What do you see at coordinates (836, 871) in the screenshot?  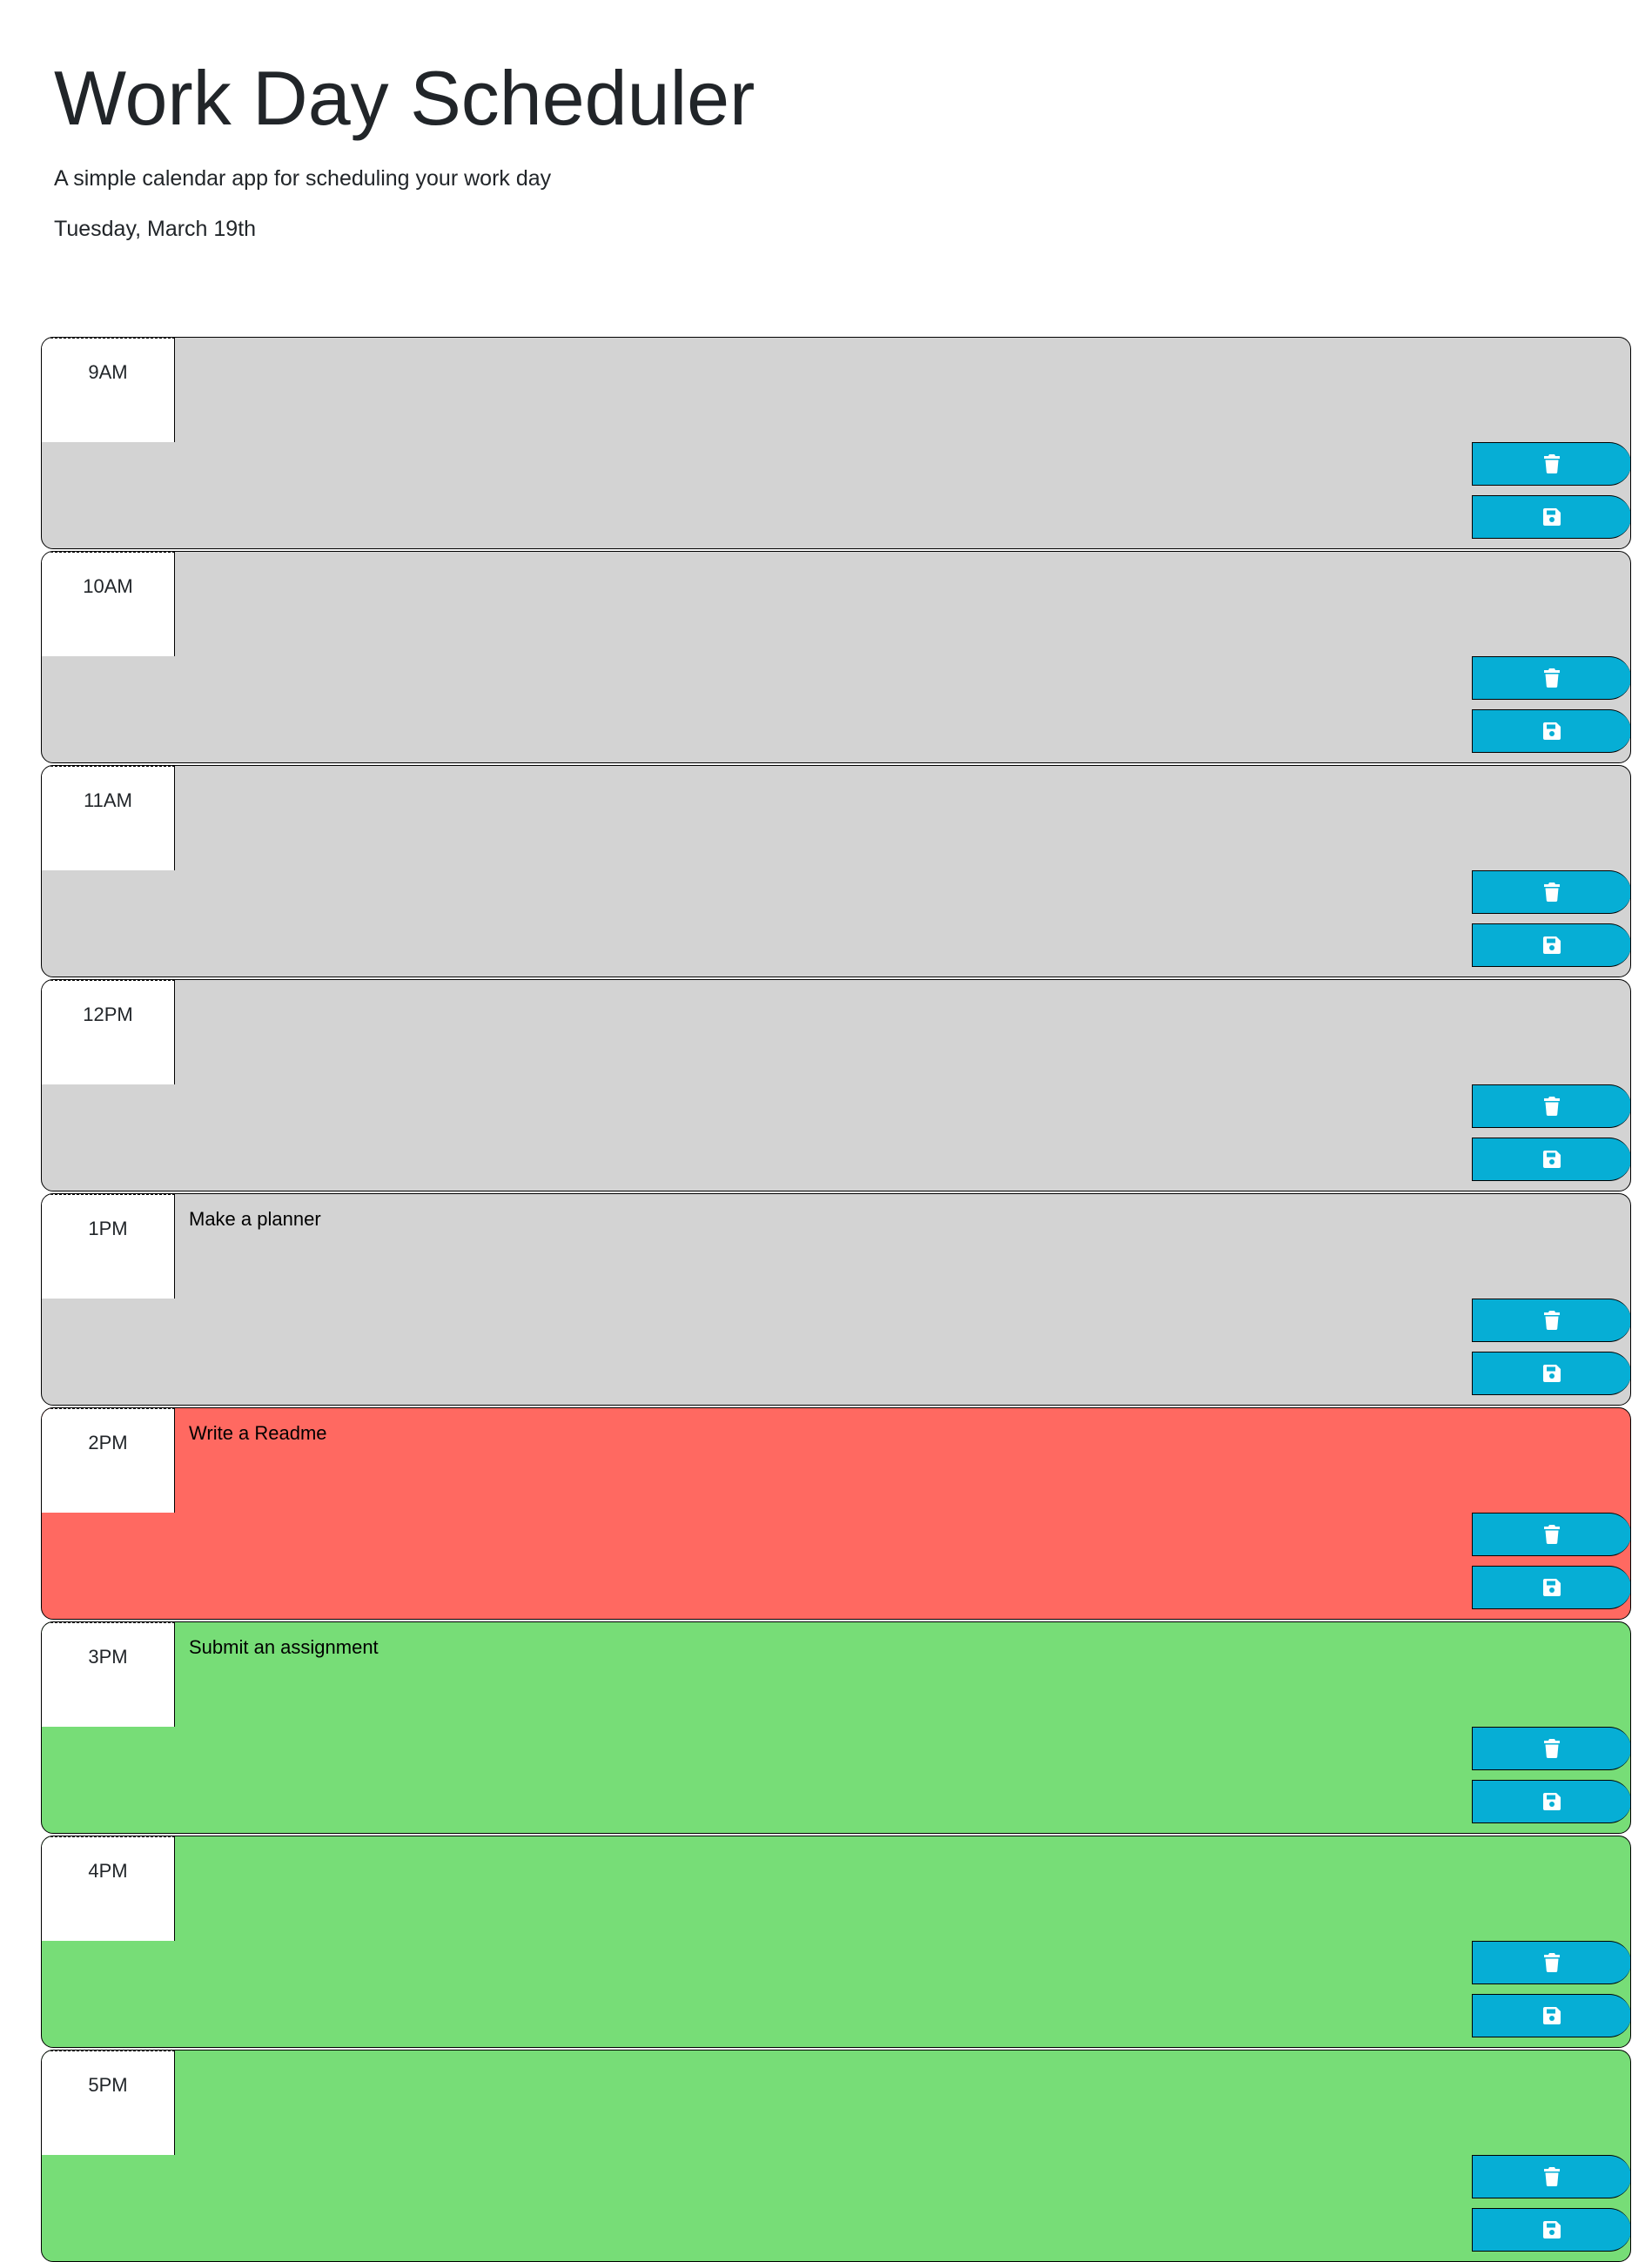 I see `time-block-11am: 11AM` at bounding box center [836, 871].